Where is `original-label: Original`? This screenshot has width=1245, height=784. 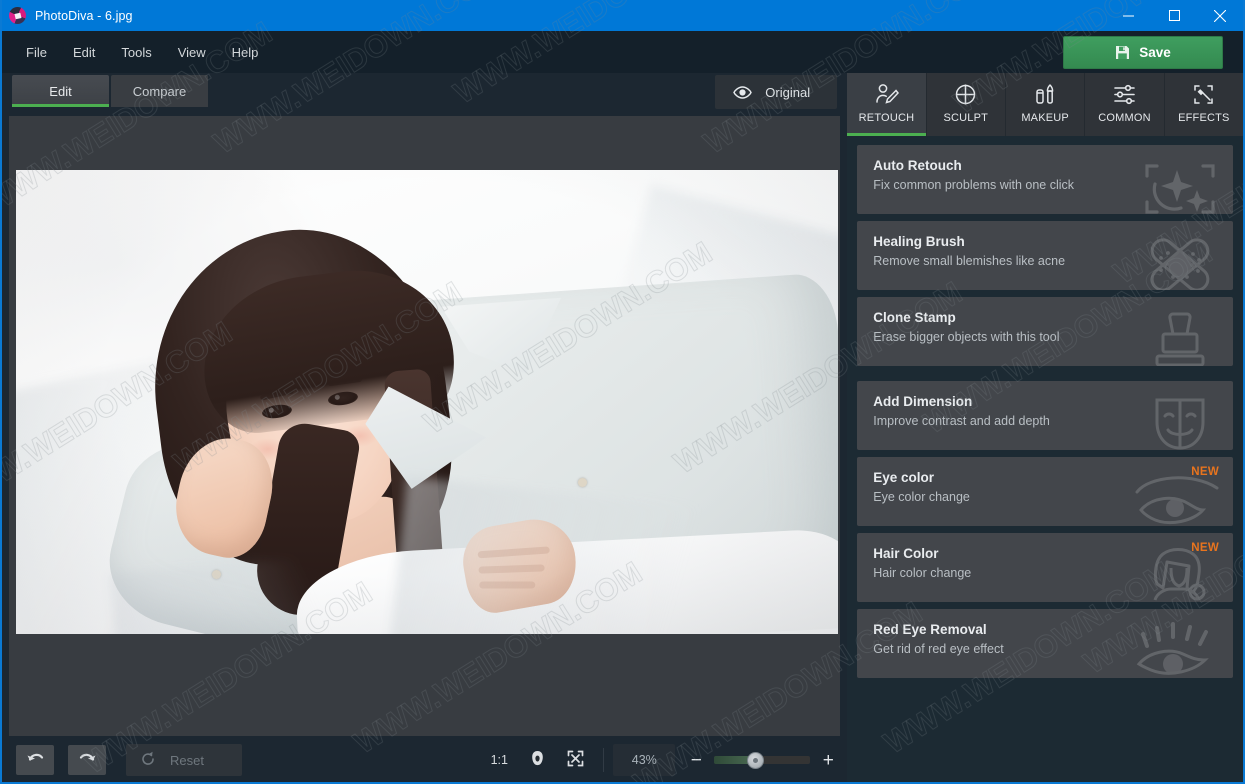 original-label: Original is located at coordinates (788, 92).